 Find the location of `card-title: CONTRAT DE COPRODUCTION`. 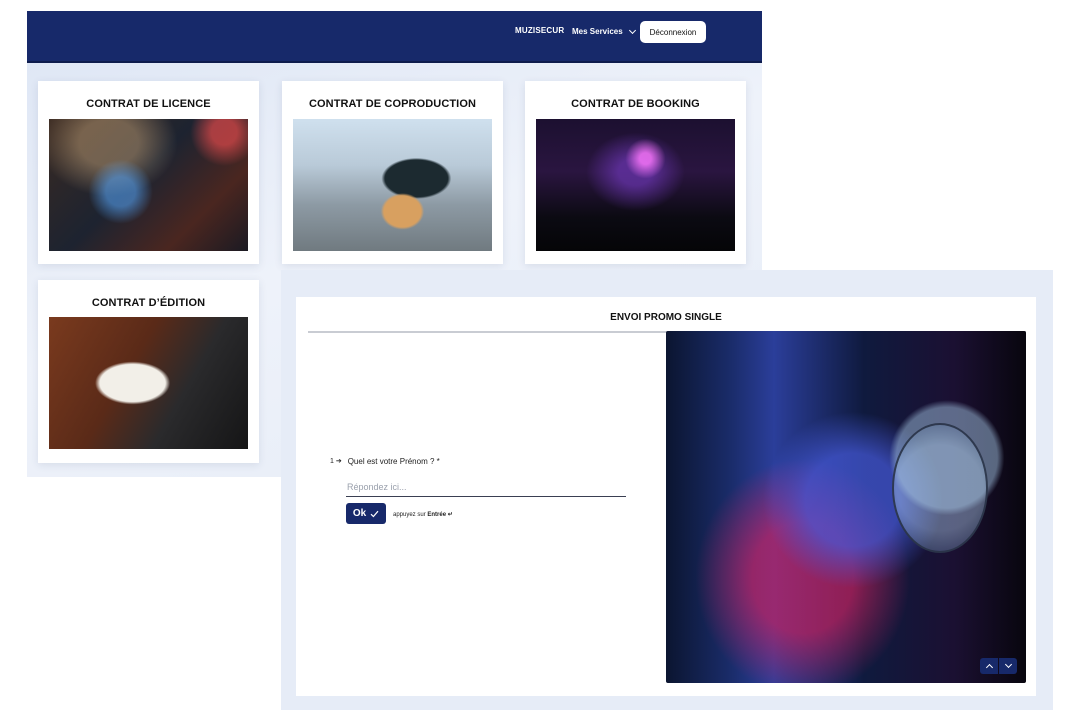

card-title: CONTRAT DE COPRODUCTION is located at coordinates (392, 104).